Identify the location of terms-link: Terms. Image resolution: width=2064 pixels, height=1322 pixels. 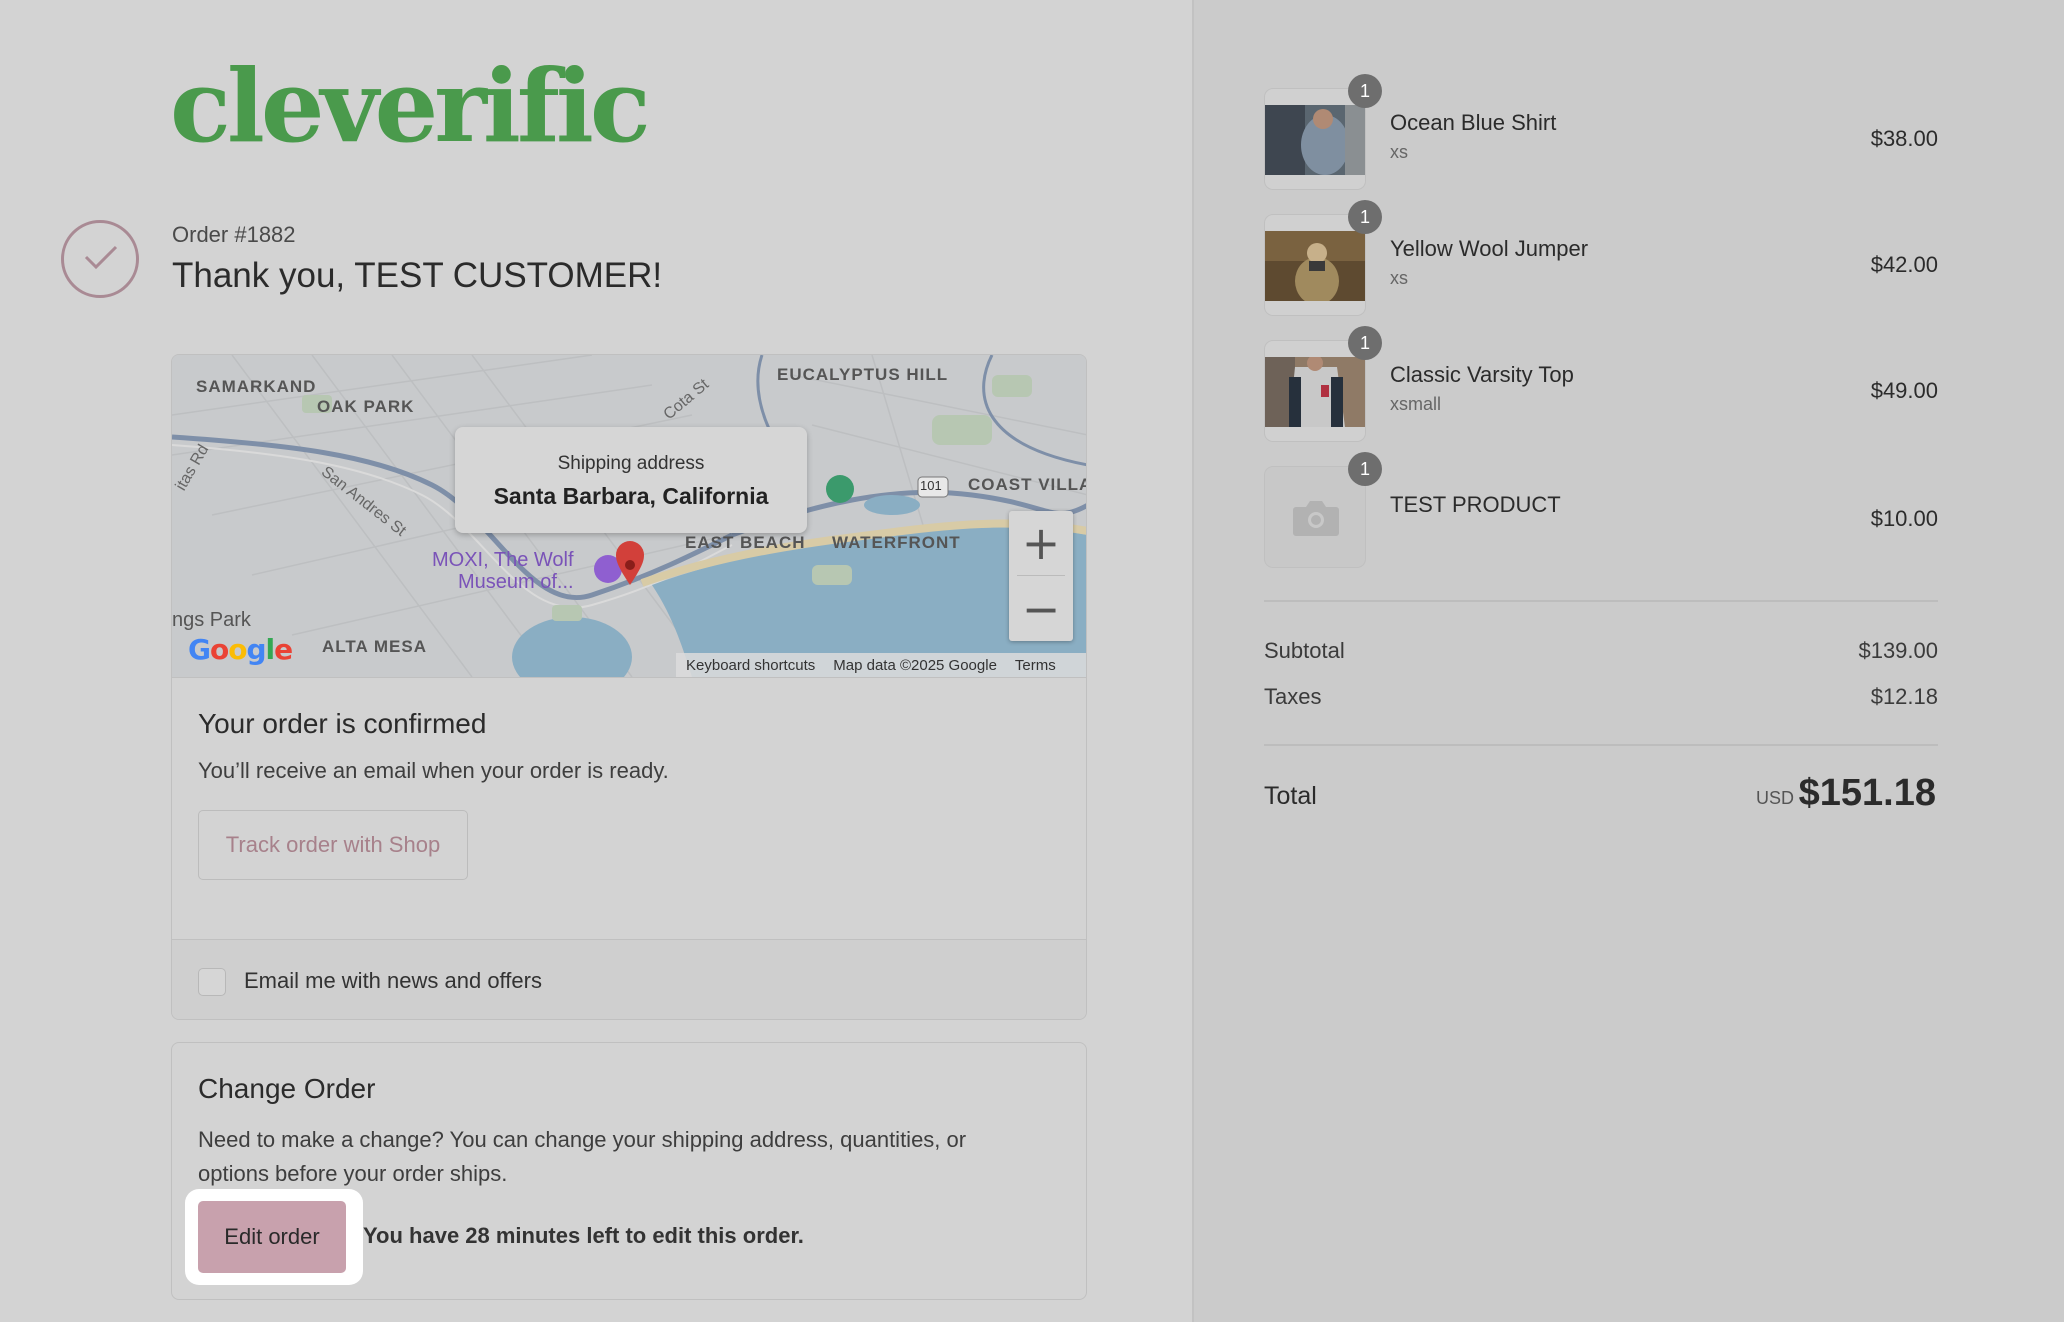
(1035, 665).